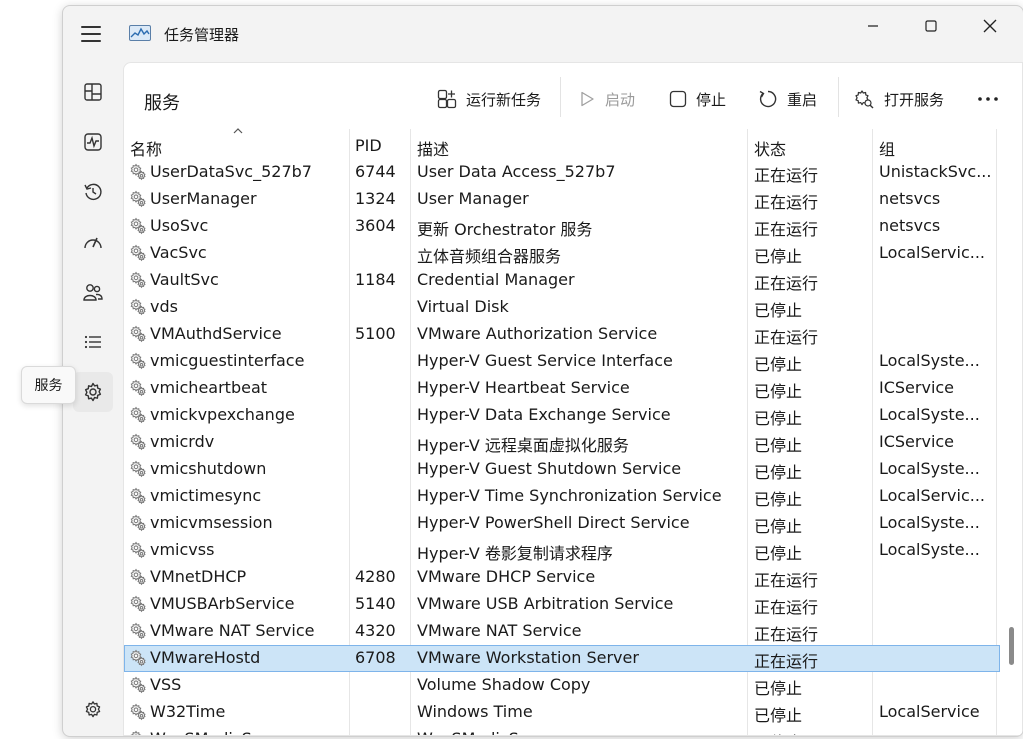 Image resolution: width=1023 pixels, height=739 pixels. Describe the element at coordinates (992, 99) in the screenshot. I see `more-options-button` at that location.